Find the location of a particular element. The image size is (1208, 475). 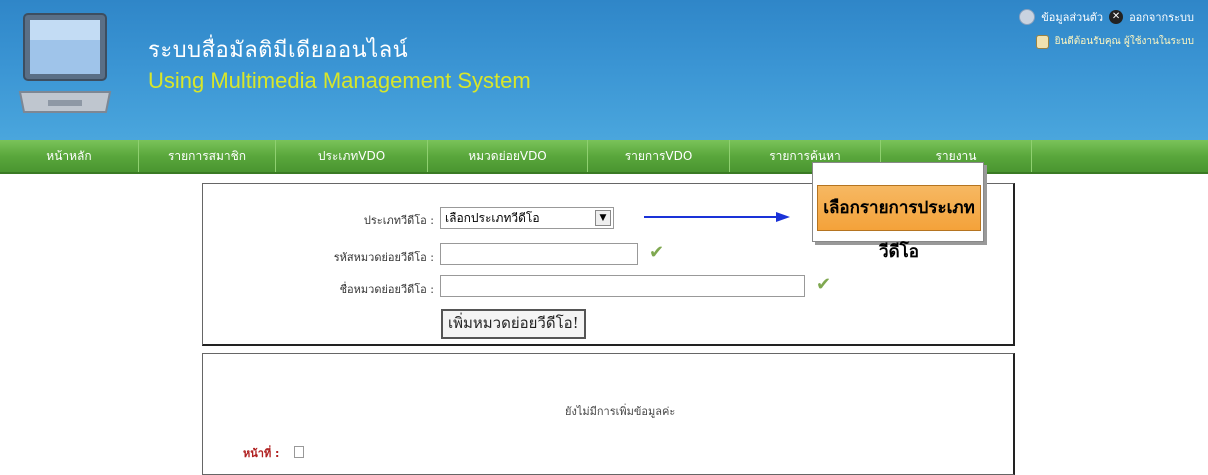

page-label: หน้าที่ : is located at coordinates (261, 453).